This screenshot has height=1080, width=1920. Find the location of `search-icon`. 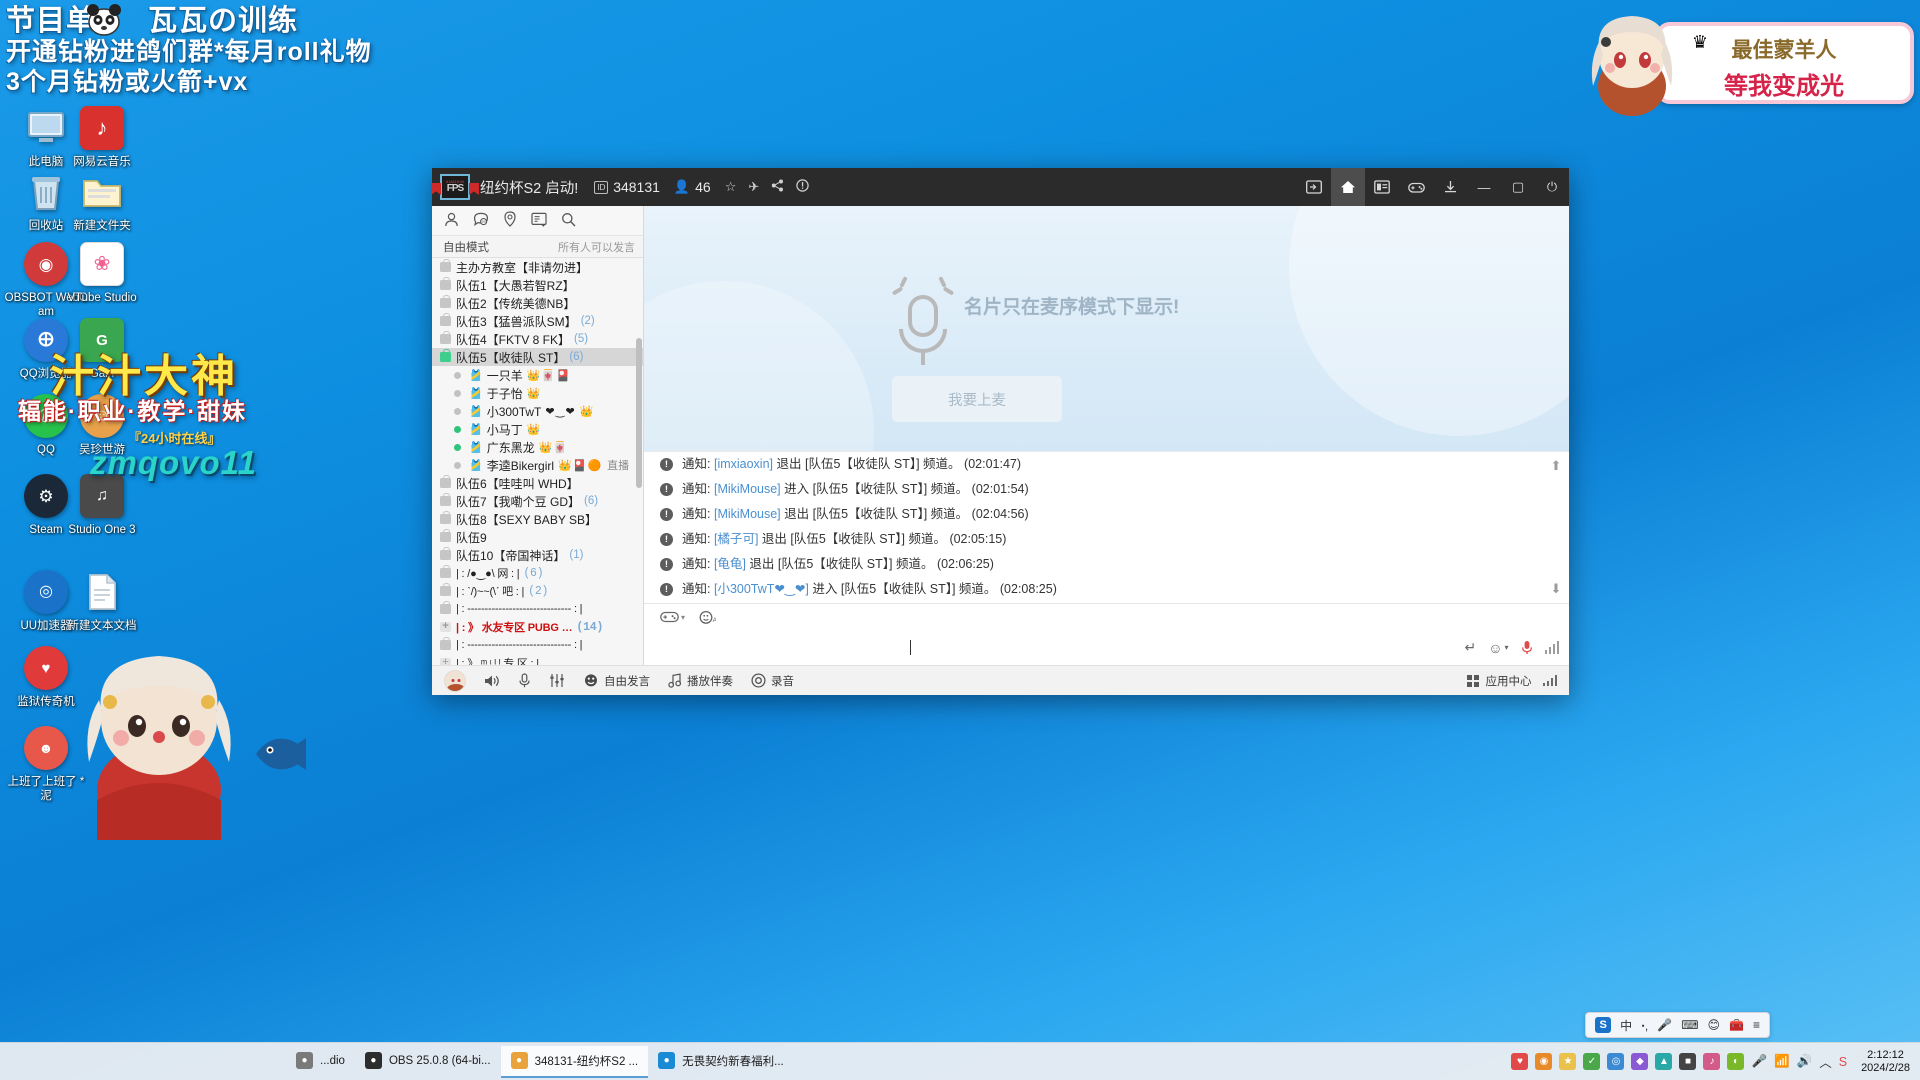

search-icon is located at coordinates (568, 221).